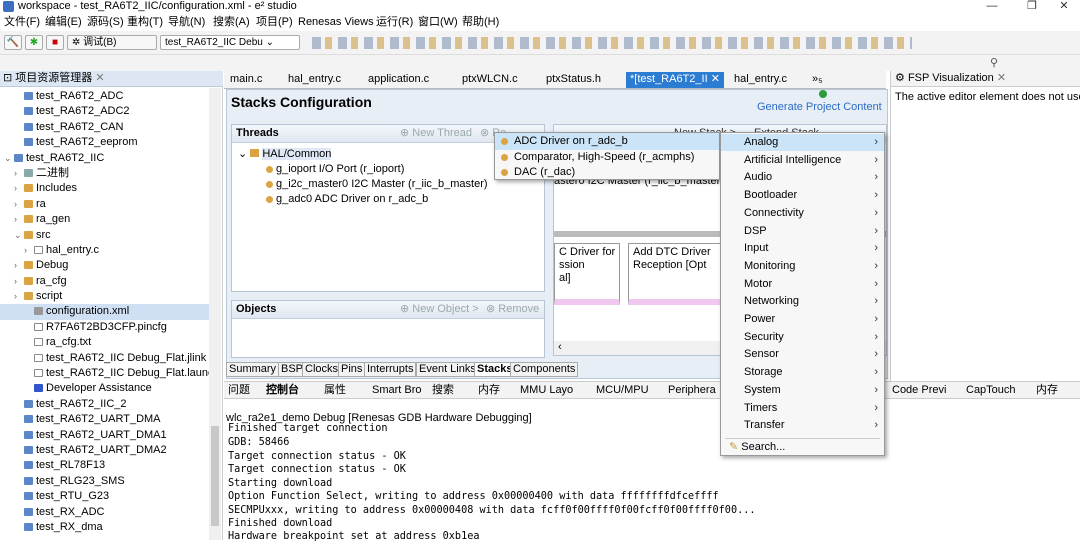  Describe the element at coordinates (105, 342) in the screenshot. I see `tree-item: ra_cfg.txt` at that location.